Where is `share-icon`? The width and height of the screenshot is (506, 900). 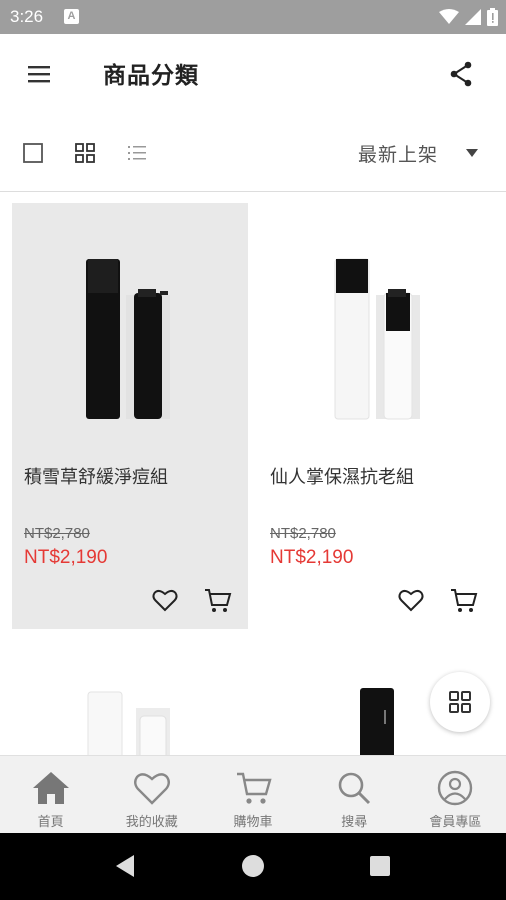 share-icon is located at coordinates (461, 74).